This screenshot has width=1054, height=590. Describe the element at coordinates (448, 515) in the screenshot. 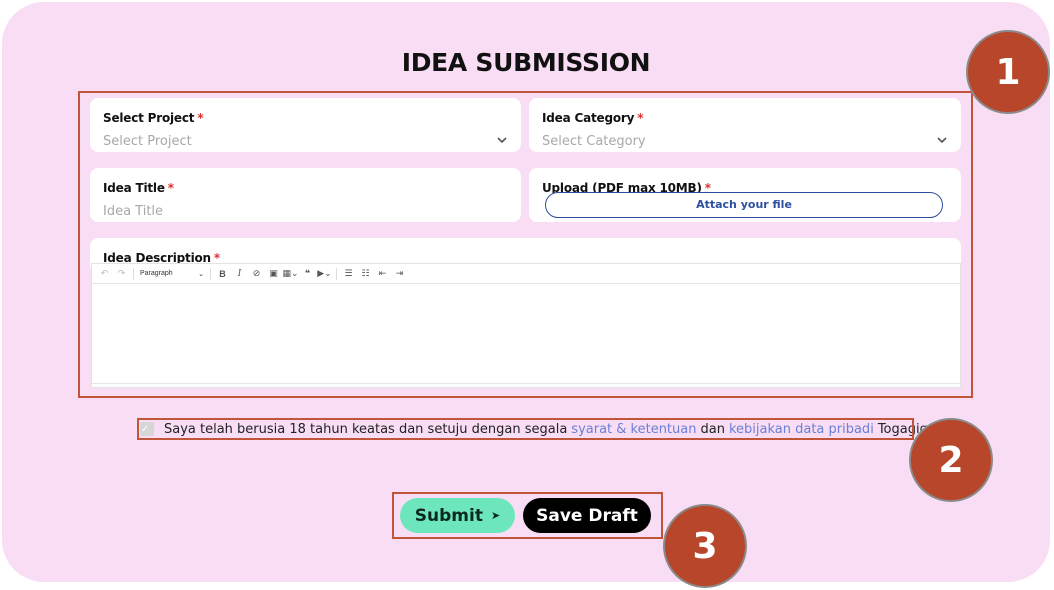

I see `submit-label: Submit` at that location.